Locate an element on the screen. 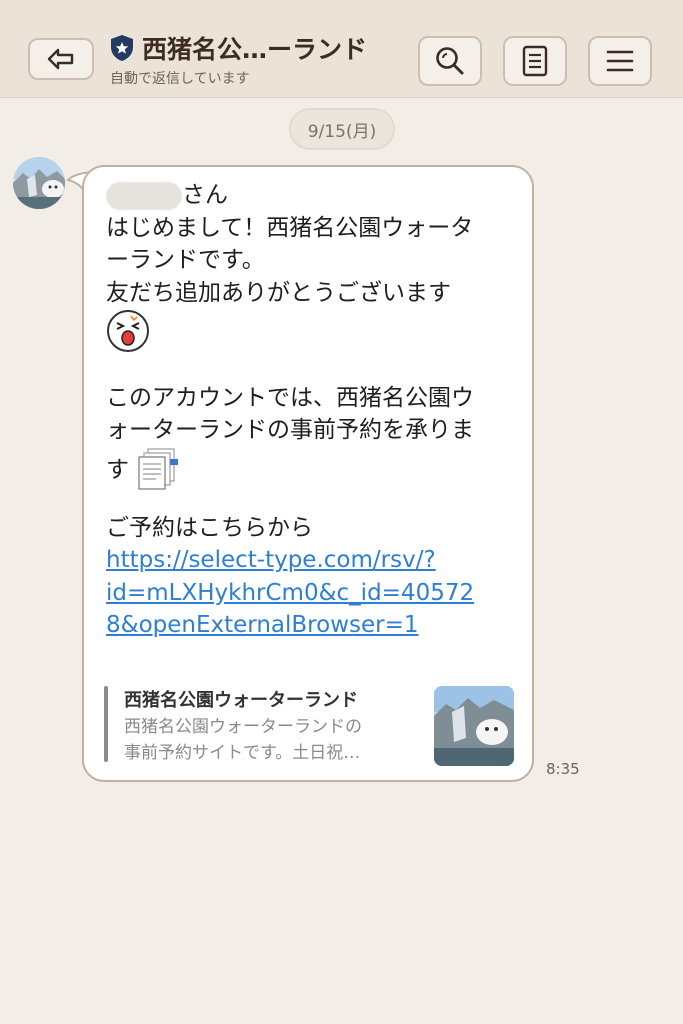  message-line: す is located at coordinates (312, 468).